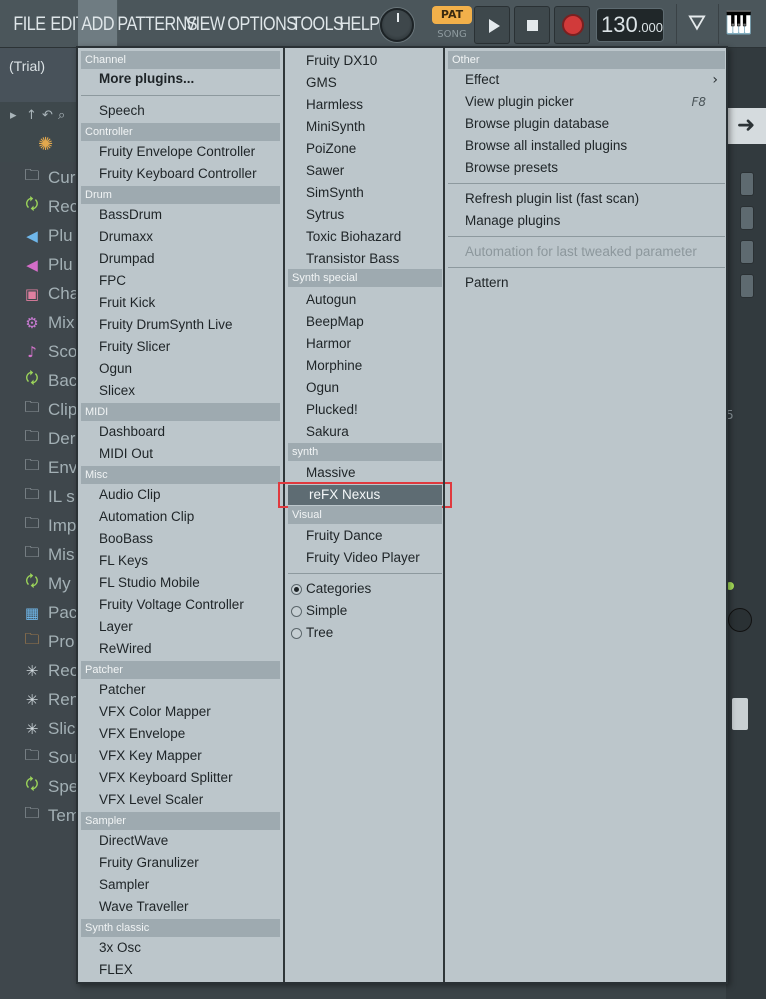 Image resolution: width=766 pixels, height=999 pixels. I want to click on plugin-item-bassdrum: BassDrum, so click(130, 215).